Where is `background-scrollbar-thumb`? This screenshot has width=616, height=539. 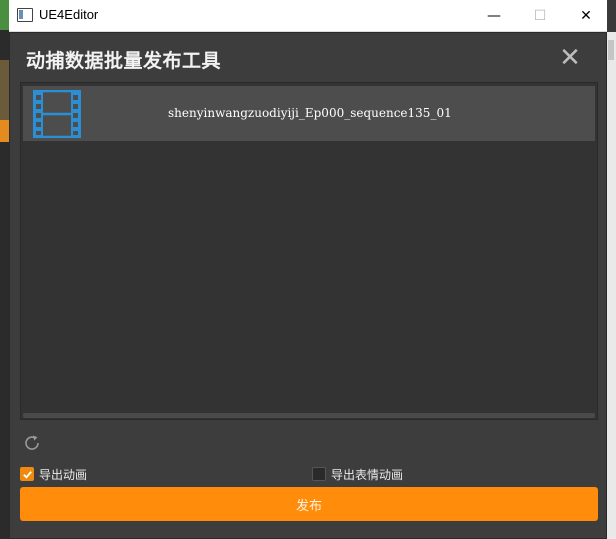 background-scrollbar-thumb is located at coordinates (611, 50).